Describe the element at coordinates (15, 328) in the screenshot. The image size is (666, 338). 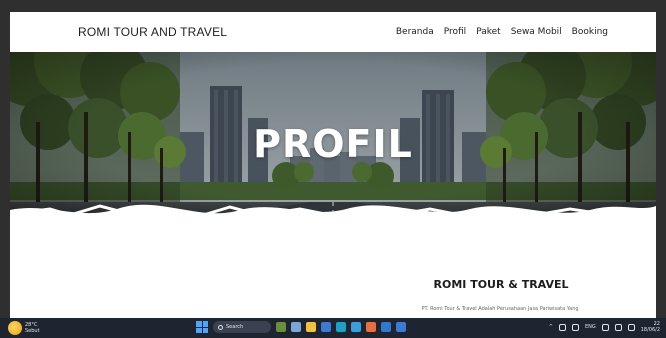
I see `weather-sun-icon` at that location.